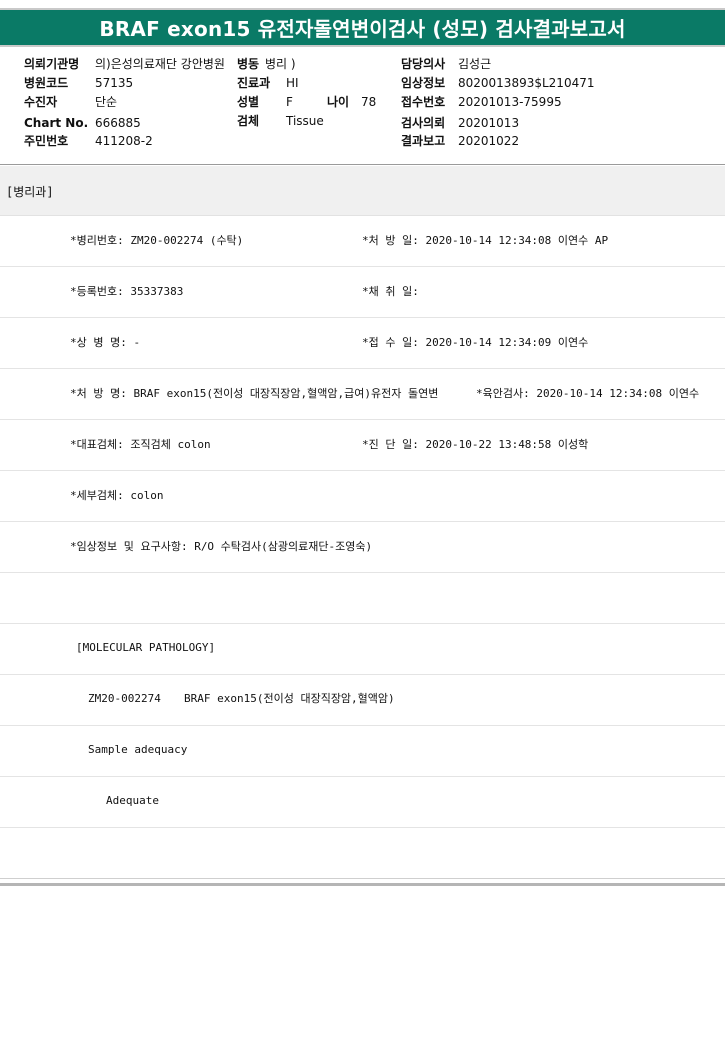 The width and height of the screenshot is (725, 1040). I want to click on hospital-code-label: 병원코드, so click(46, 83).